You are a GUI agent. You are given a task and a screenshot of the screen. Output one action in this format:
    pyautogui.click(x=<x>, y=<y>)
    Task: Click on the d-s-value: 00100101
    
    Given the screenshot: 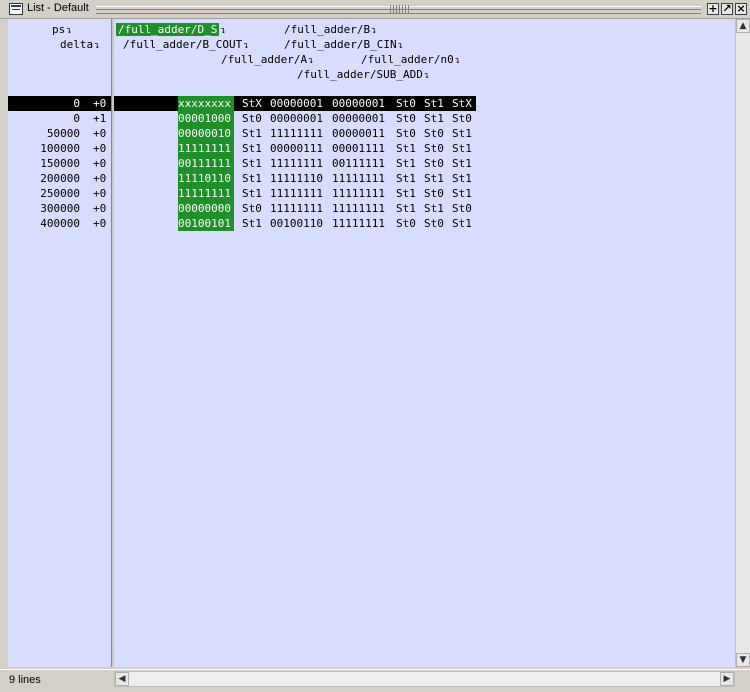 What is the action you would take?
    pyautogui.click(x=206, y=223)
    